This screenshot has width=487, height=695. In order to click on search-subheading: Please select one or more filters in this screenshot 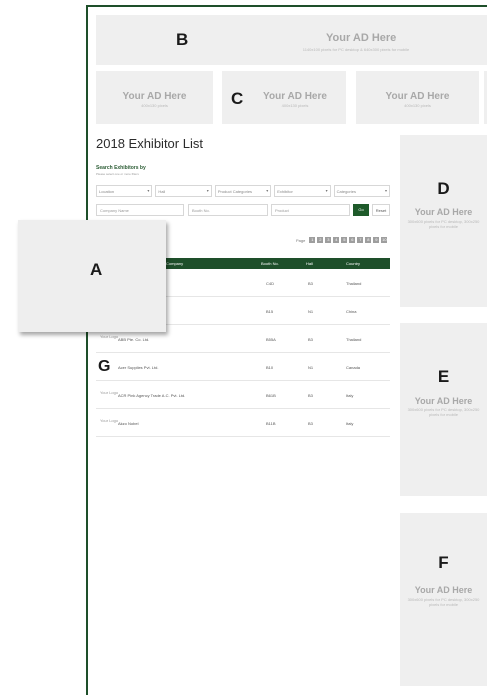, I will do `click(117, 174)`.